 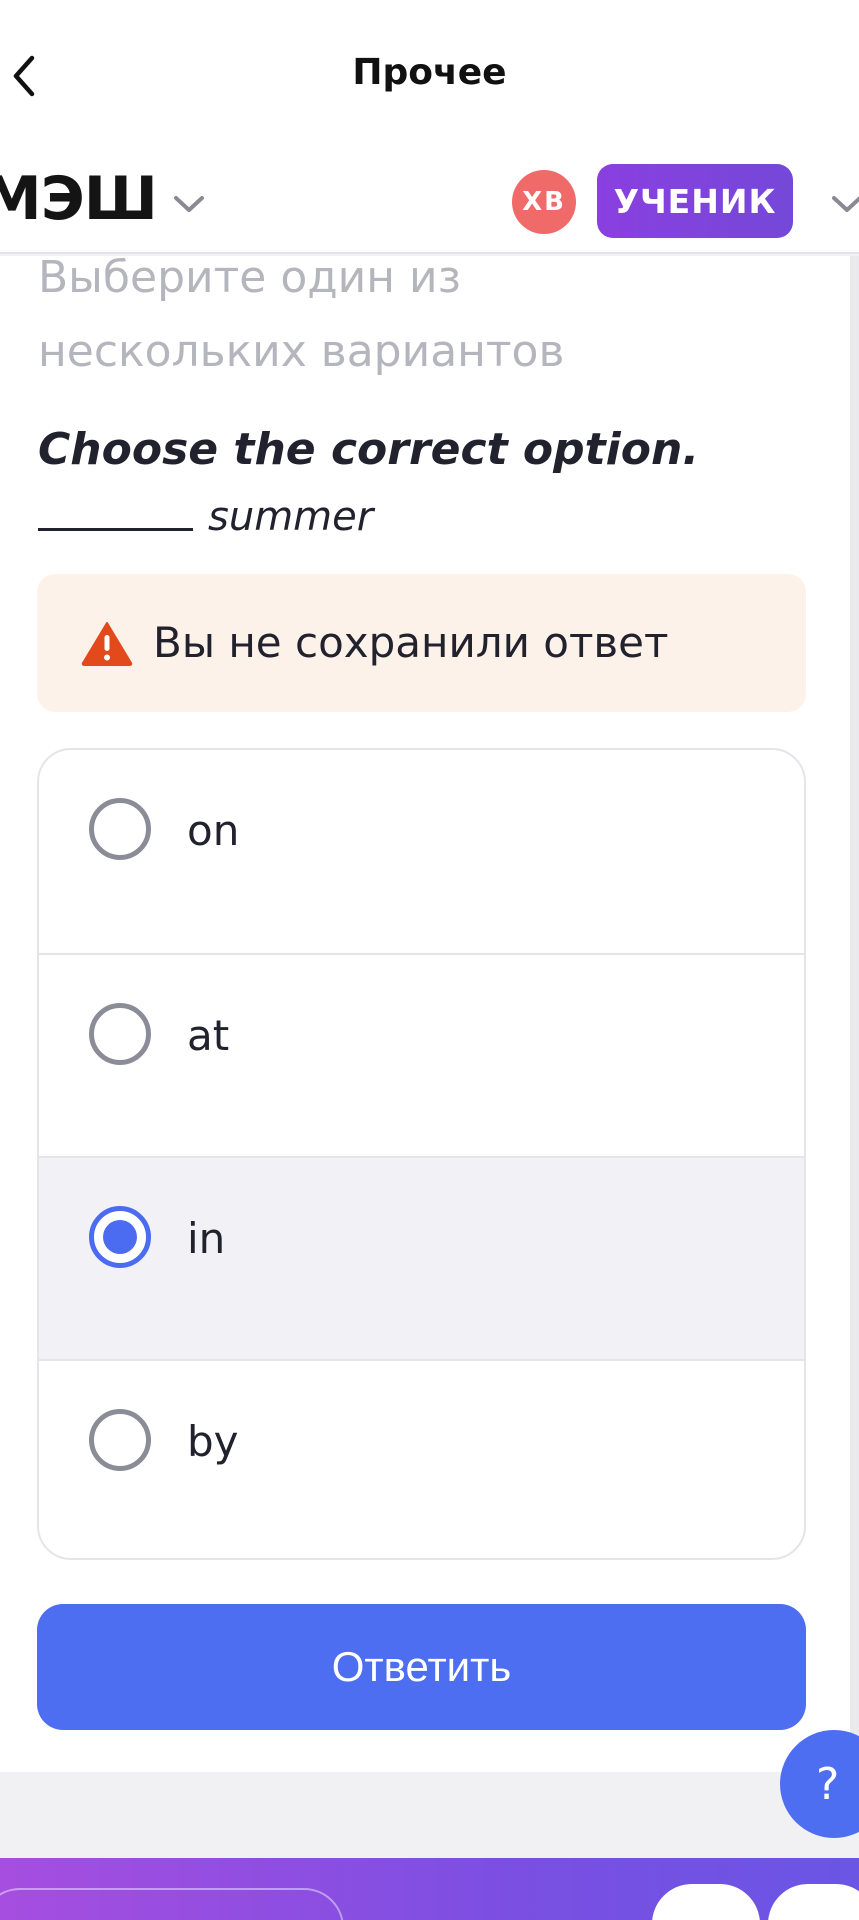 What do you see at coordinates (421, 1257) in the screenshot?
I see `option-in: in` at bounding box center [421, 1257].